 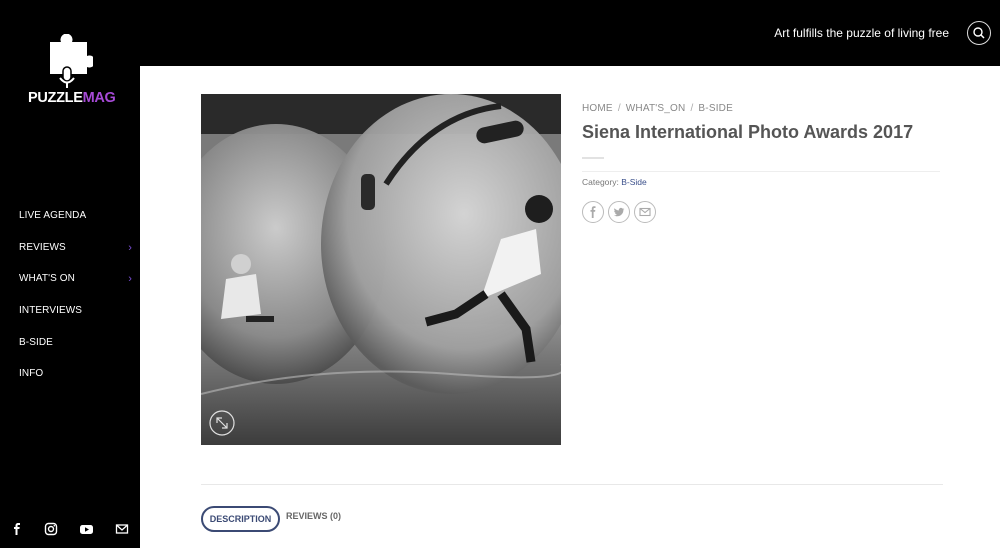 I want to click on nav-item-info: INFO, so click(x=70, y=374).